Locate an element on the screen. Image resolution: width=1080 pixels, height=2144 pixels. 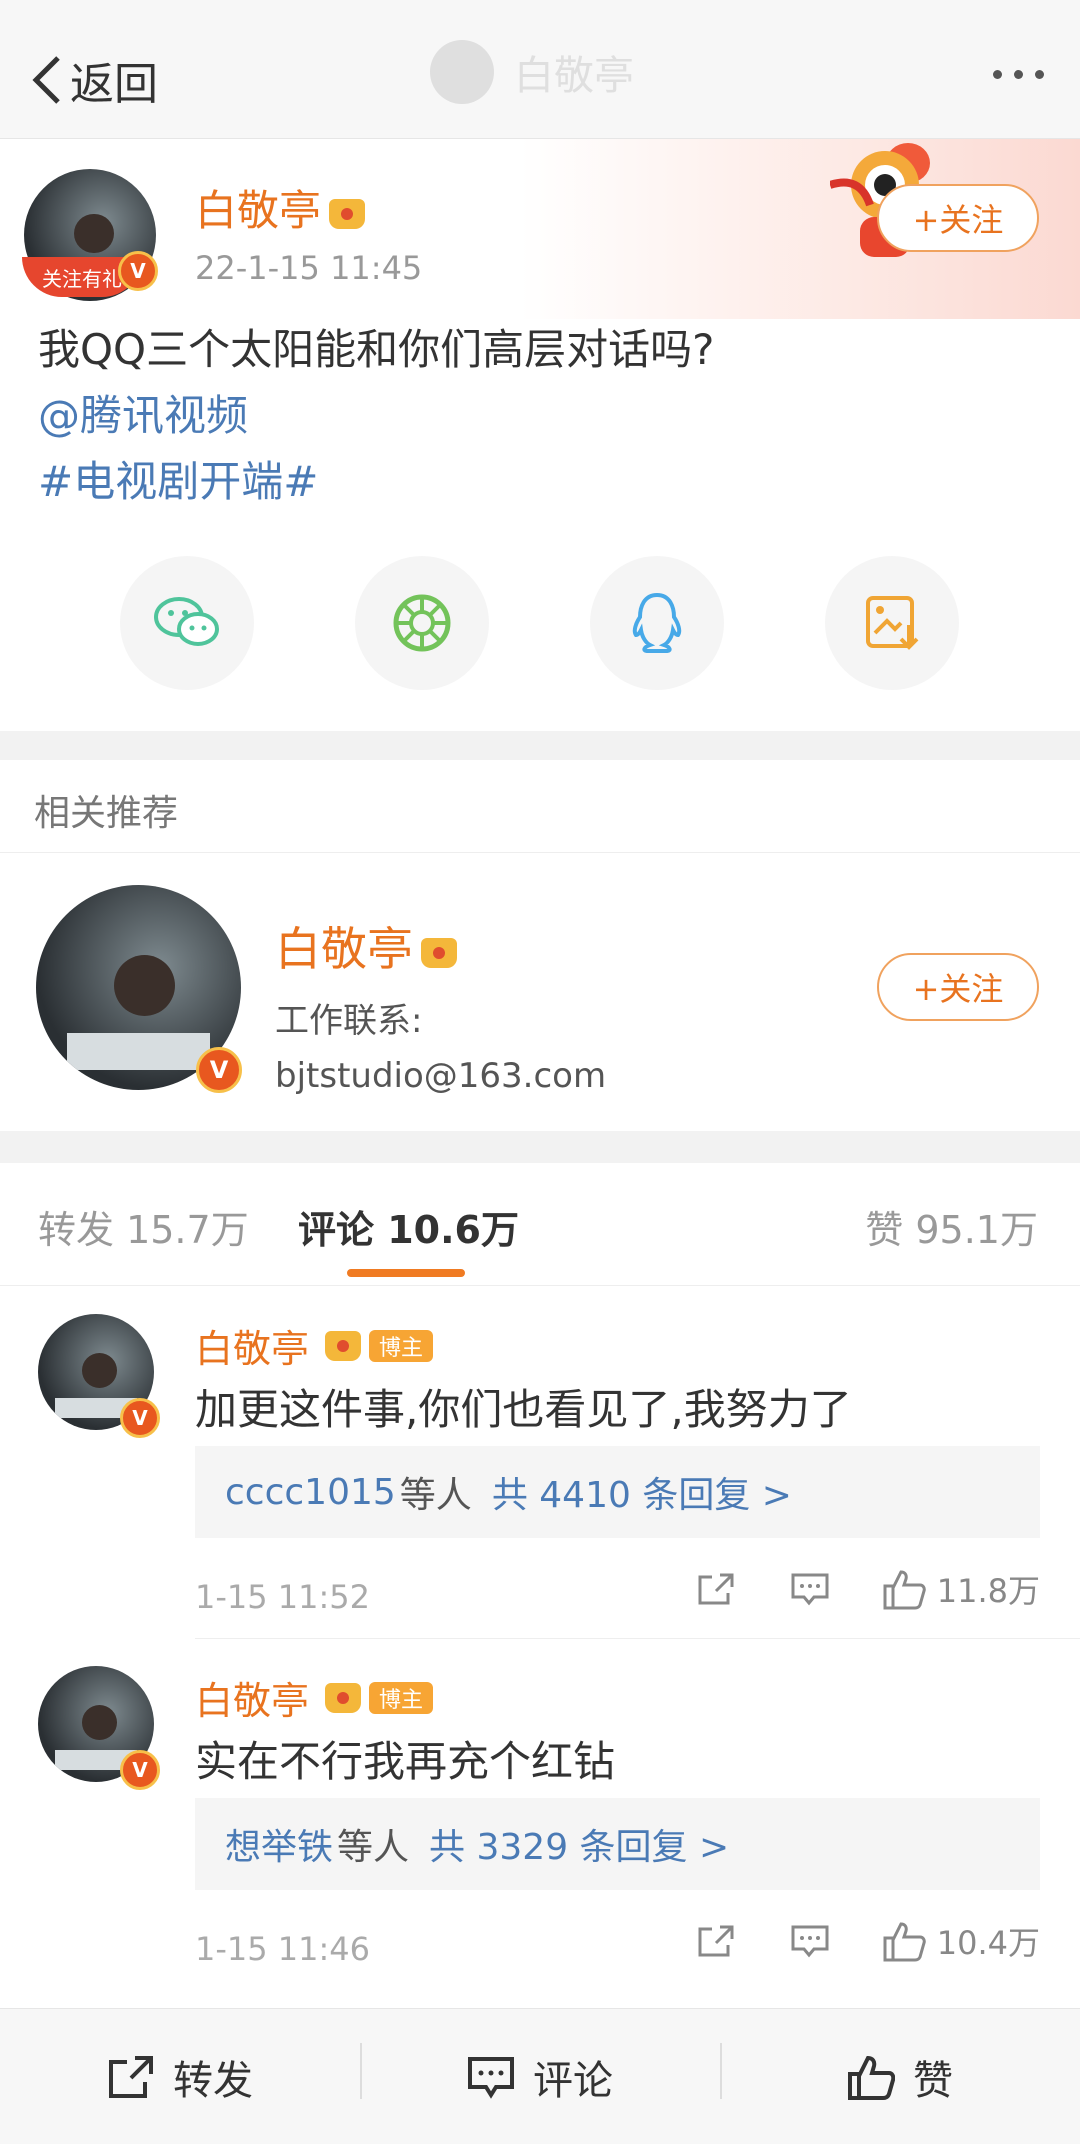
back-button: 返回 is located at coordinates (94, 80).